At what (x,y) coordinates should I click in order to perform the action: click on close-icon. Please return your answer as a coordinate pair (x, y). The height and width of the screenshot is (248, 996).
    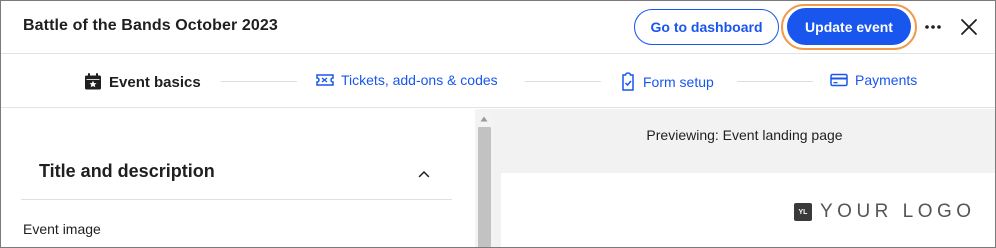
    Looking at the image, I should click on (969, 27).